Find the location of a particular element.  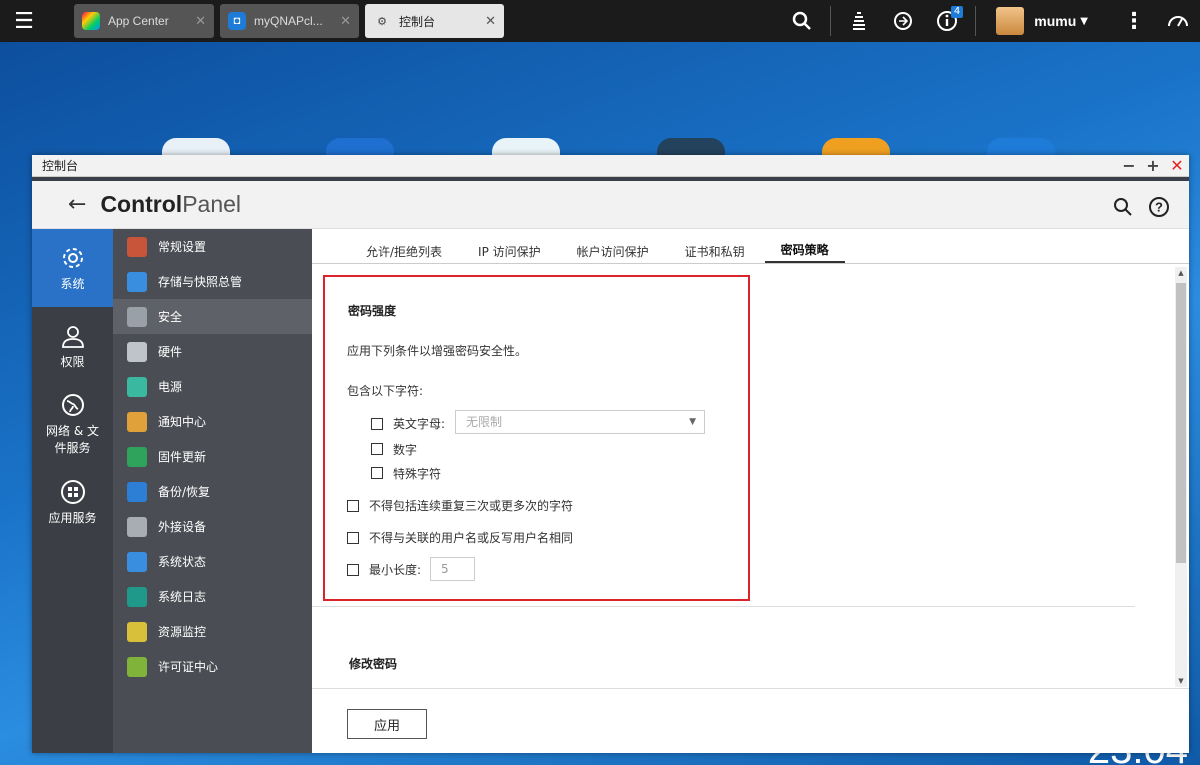

category-label: 权限 is located at coordinates (72, 361).